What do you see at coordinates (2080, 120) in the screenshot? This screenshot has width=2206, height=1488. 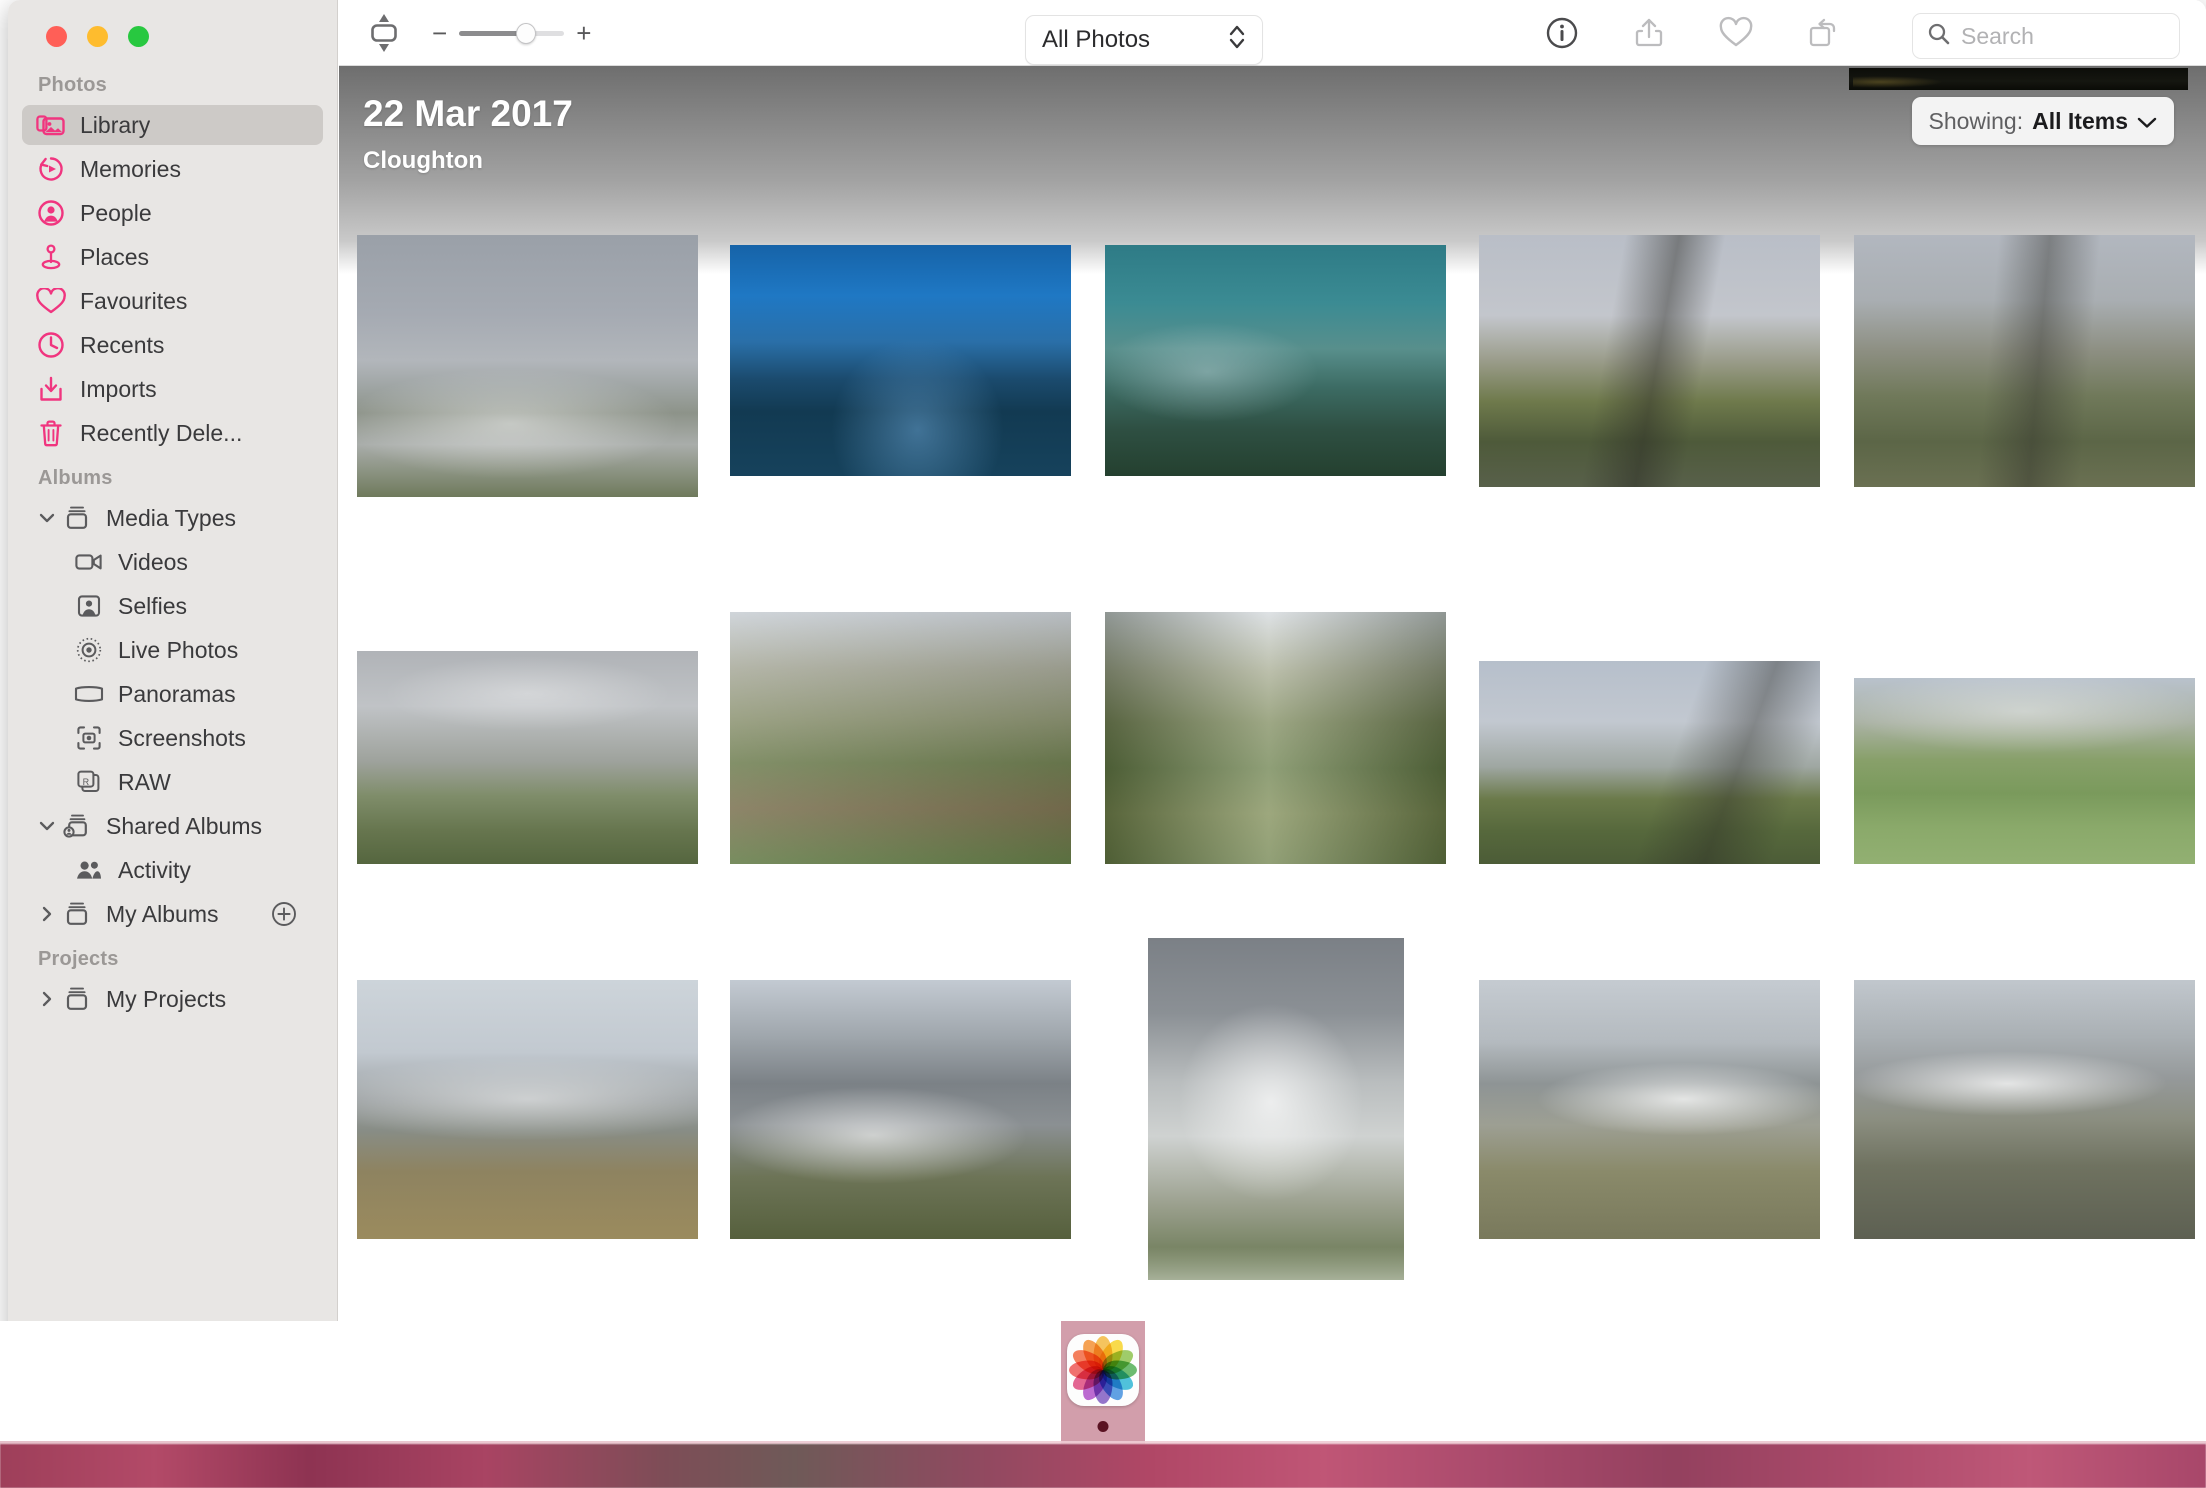 I see `showing-value: All Items` at bounding box center [2080, 120].